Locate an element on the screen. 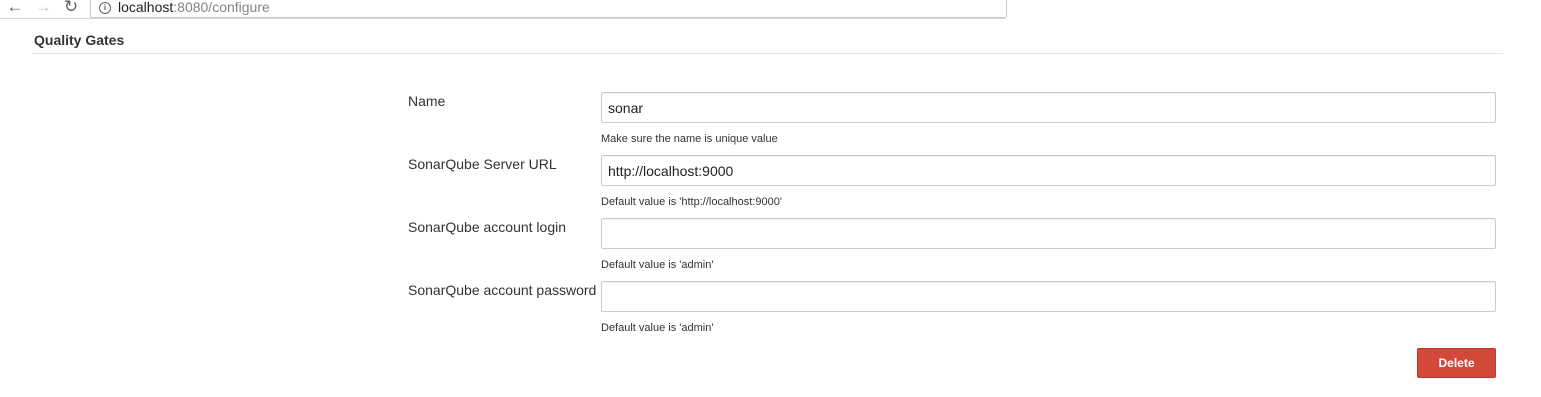 Image resolution: width=1541 pixels, height=397 pixels. browser-toolbar: ← → ↻ i localhost:8080/configure is located at coordinates (503, 9).